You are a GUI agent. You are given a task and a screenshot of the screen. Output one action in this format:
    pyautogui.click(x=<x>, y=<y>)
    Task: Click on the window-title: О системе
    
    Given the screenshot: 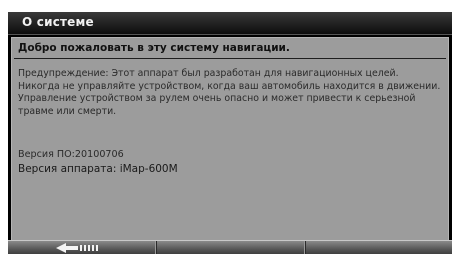 What is the action you would take?
    pyautogui.click(x=58, y=22)
    